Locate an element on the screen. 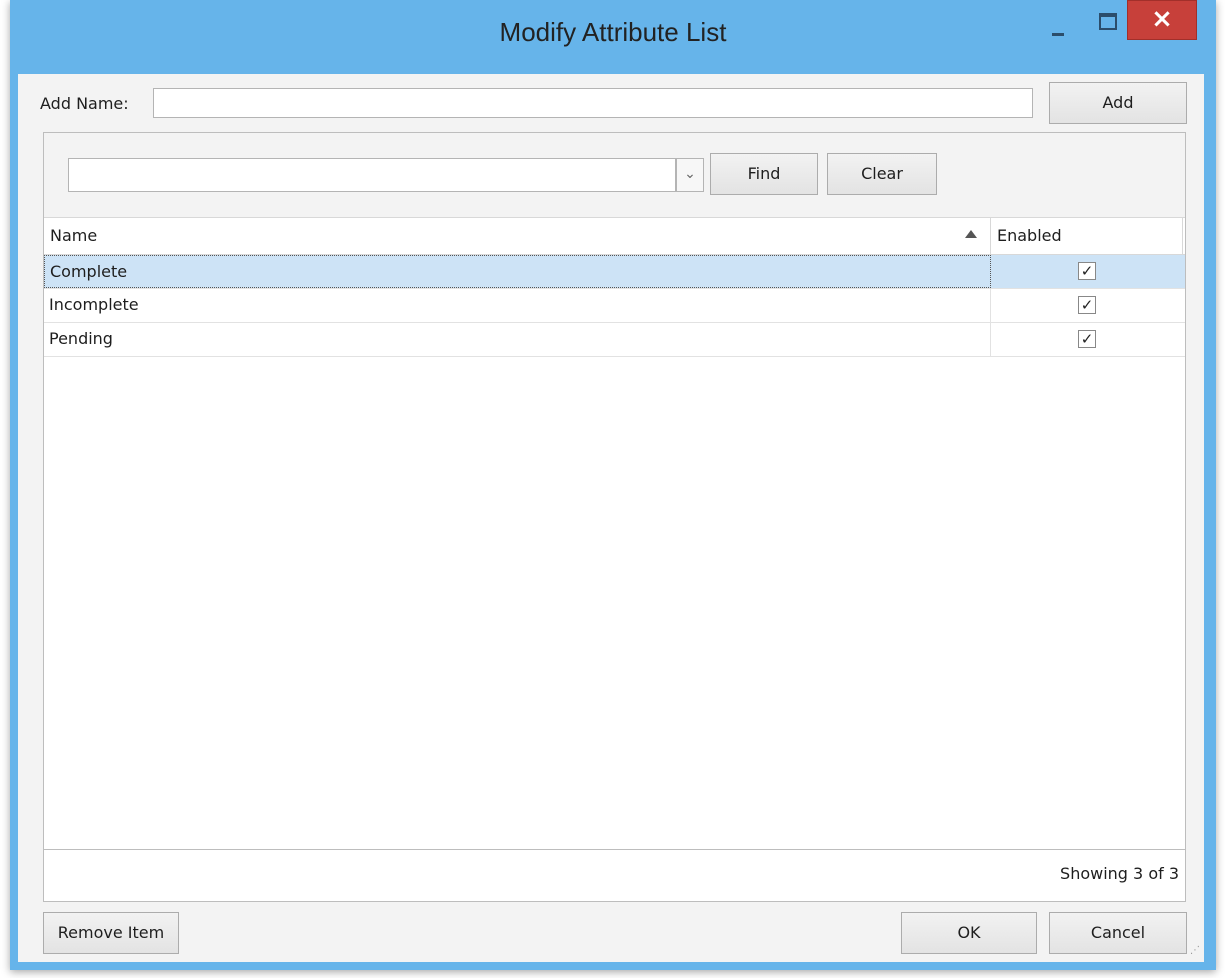  column-header-enabled: Enabled is located at coordinates (1087, 236).